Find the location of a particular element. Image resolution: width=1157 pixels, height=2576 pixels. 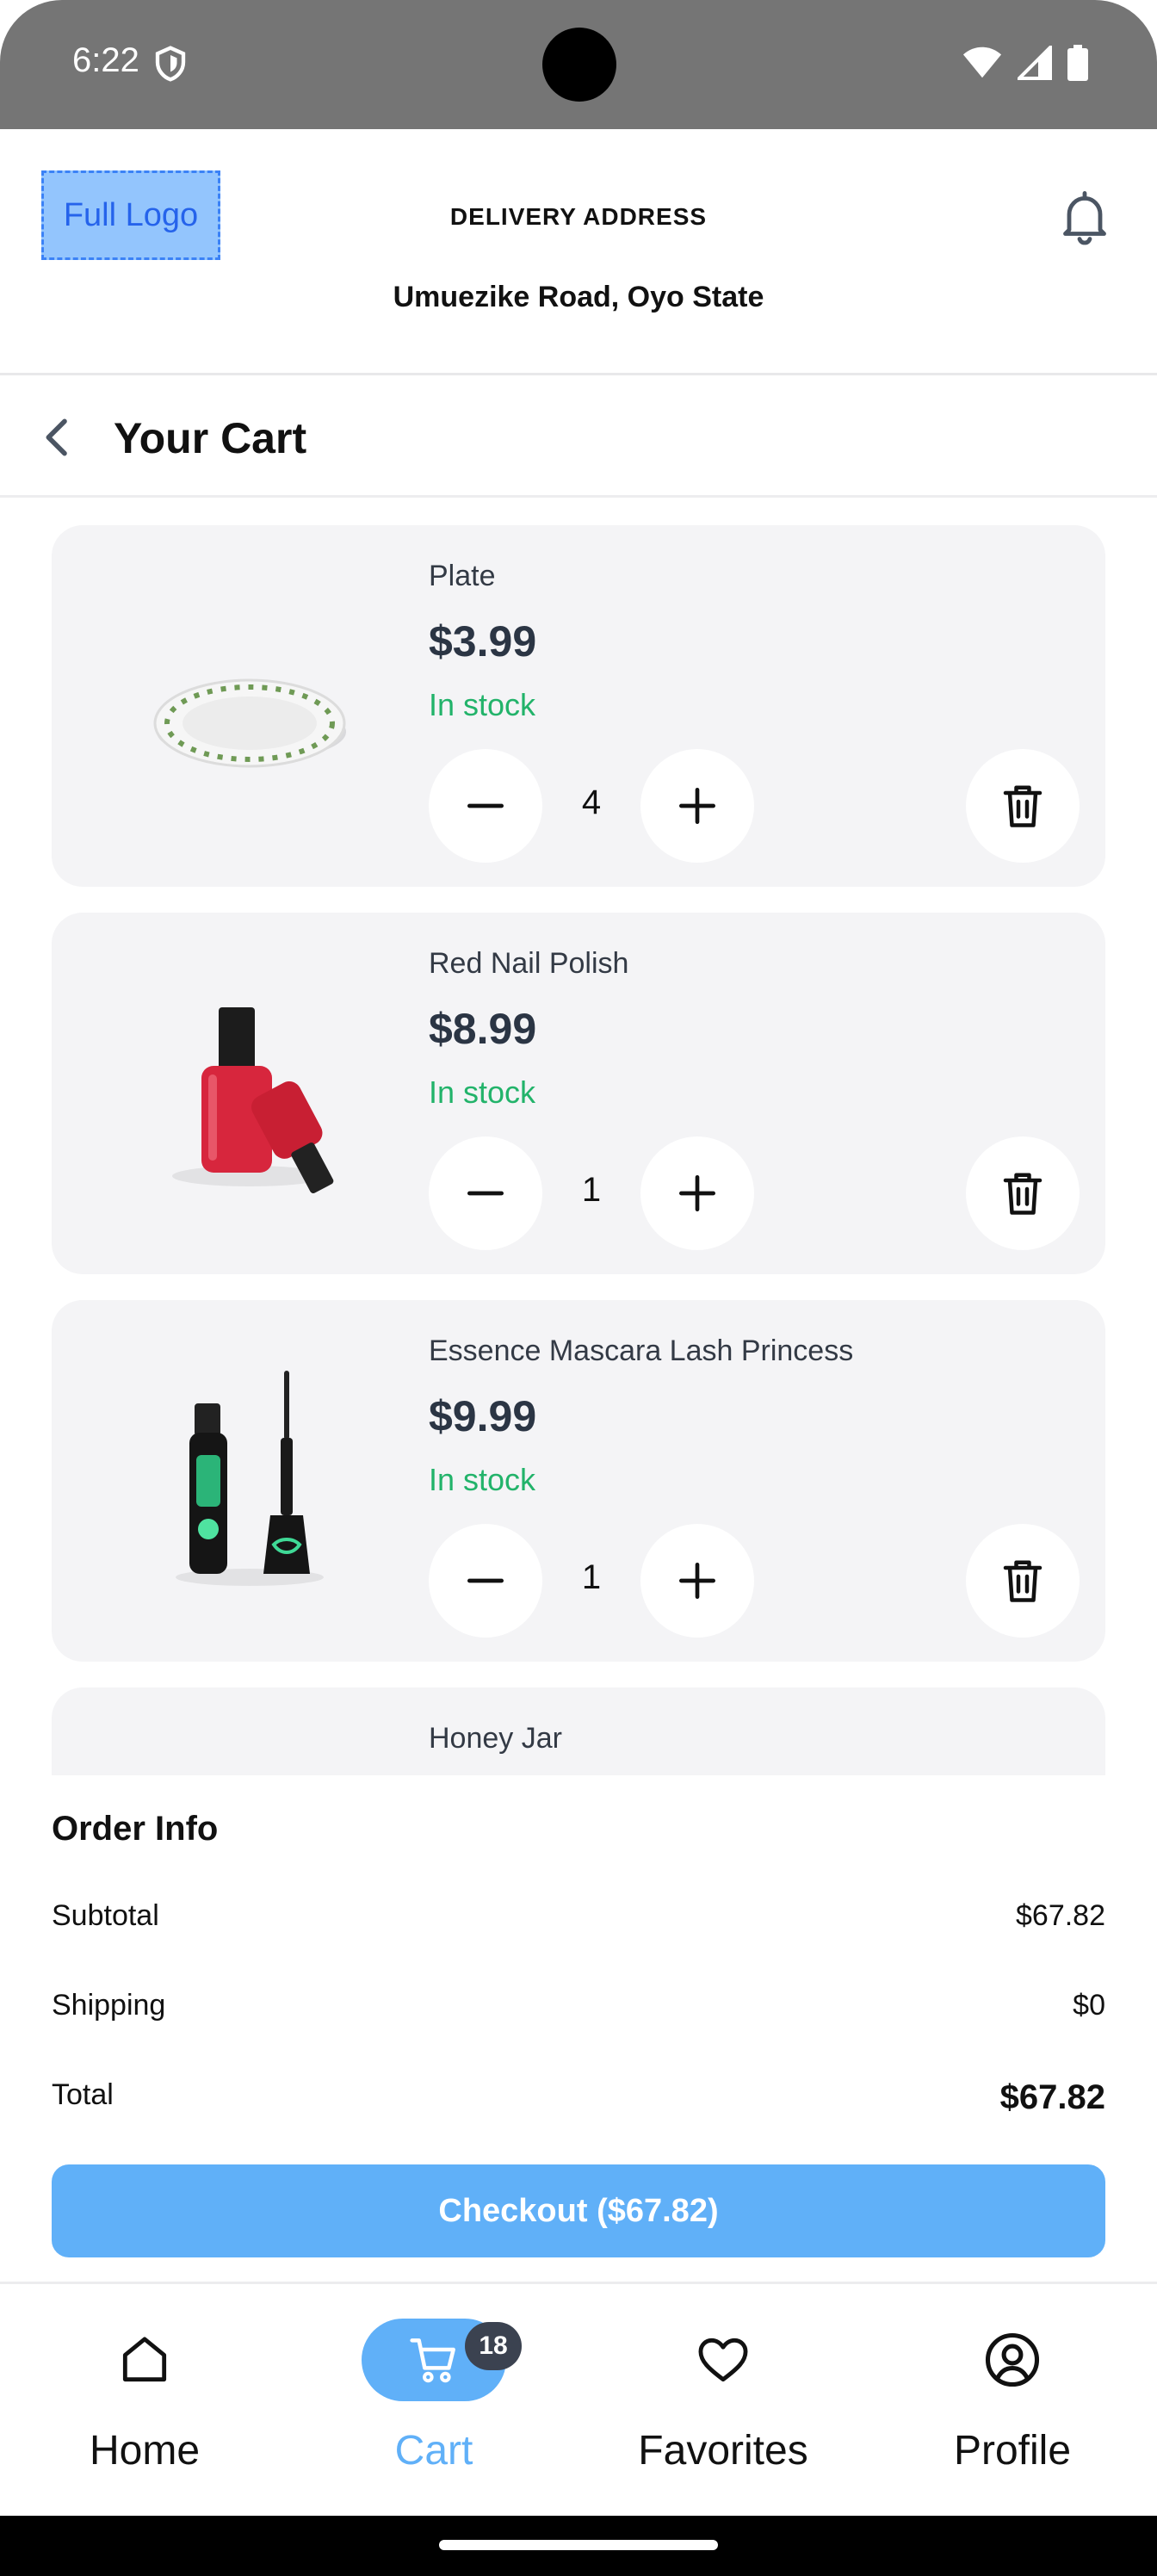

item-price: $9.99 is located at coordinates (483, 1416).